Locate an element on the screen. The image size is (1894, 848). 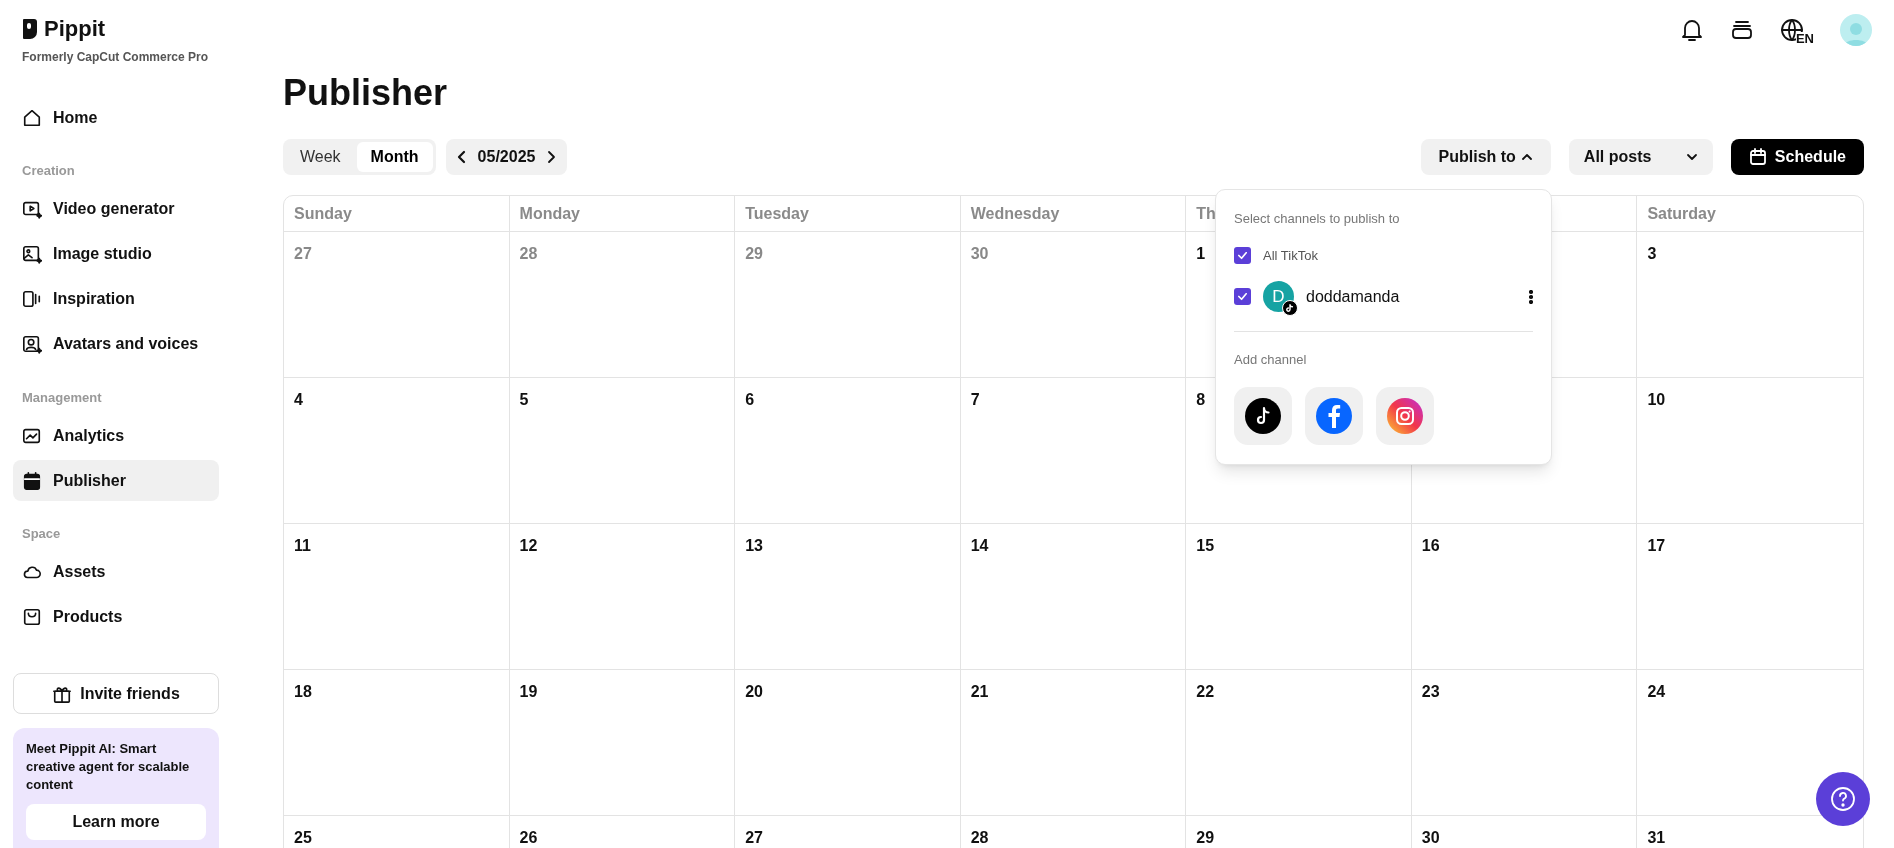
promo-text: Meet Pippit AI: Smart creative agent for scalable content is located at coordinates (108, 767).